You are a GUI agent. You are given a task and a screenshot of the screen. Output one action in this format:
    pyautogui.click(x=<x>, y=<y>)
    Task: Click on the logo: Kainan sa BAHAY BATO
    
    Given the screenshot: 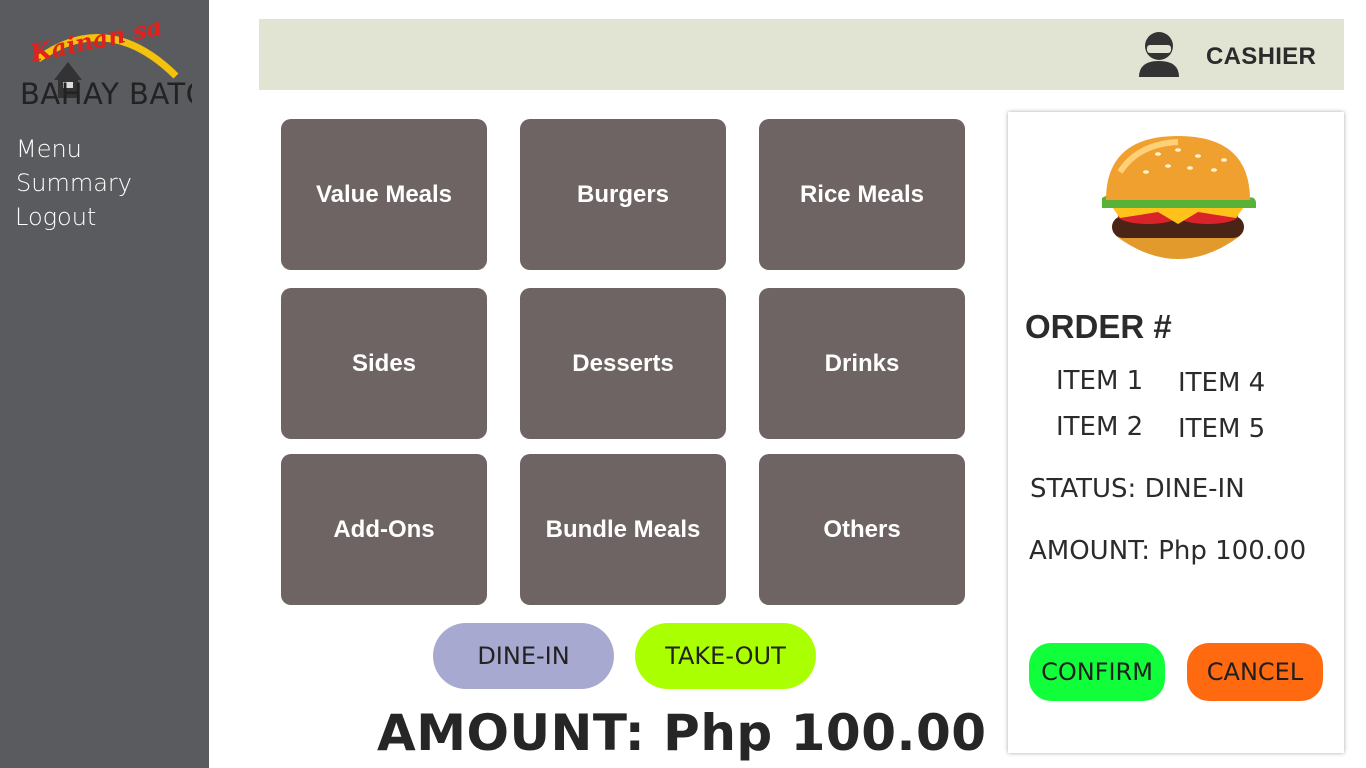 What is the action you would take?
    pyautogui.click(x=113, y=61)
    